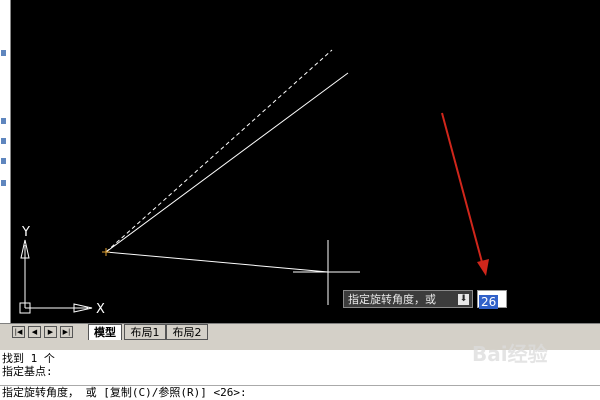 This screenshot has height=400, width=600. Describe the element at coordinates (34, 332) in the screenshot. I see `previous-tab-button: ◀` at that location.